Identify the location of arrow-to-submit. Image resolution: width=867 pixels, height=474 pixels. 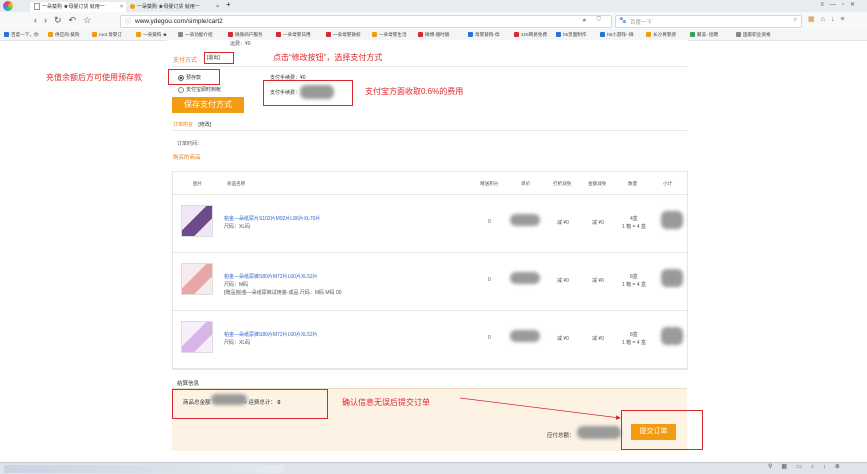
(540, 408).